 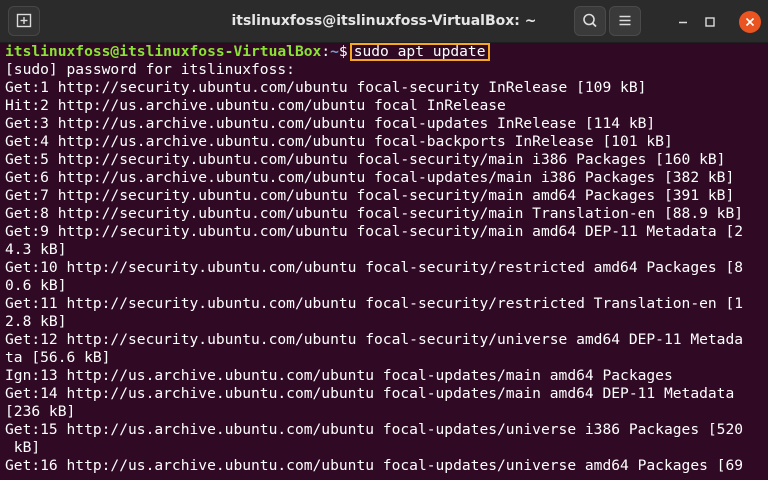 What do you see at coordinates (163, 51) in the screenshot?
I see `prompt-user-host: itslinuxfoss@itslinuxfoss-VirtualBox` at bounding box center [163, 51].